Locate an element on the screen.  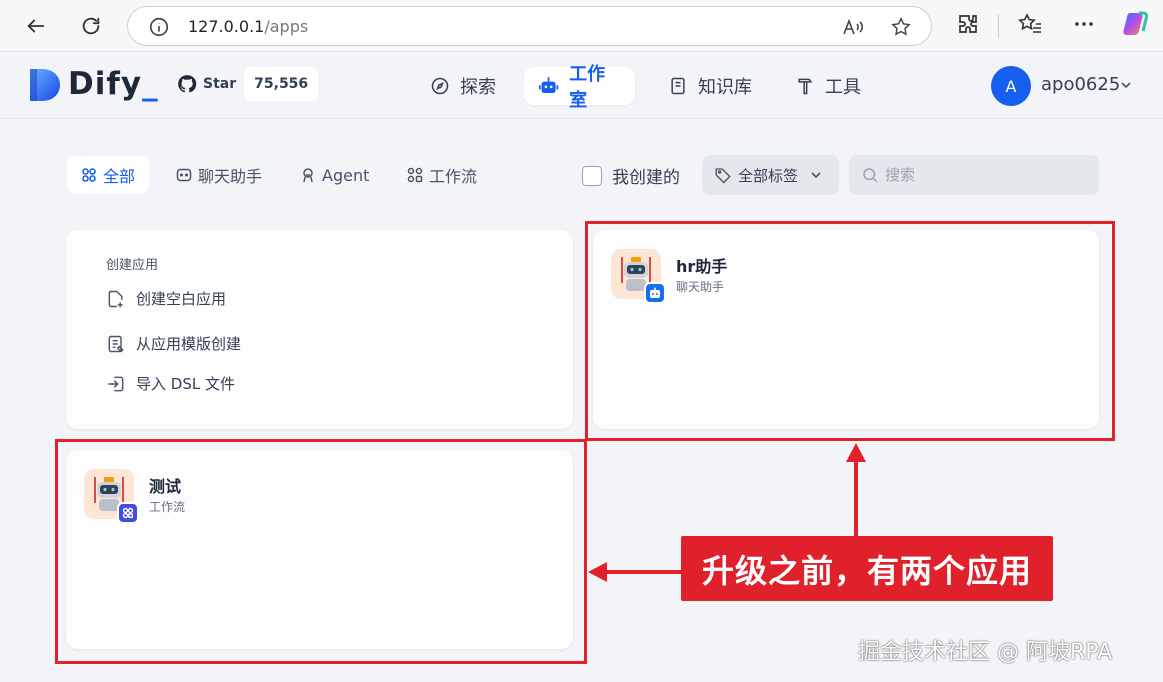
watermark: 掘金技术社区 @ 阿坡RPA is located at coordinates (985, 652).